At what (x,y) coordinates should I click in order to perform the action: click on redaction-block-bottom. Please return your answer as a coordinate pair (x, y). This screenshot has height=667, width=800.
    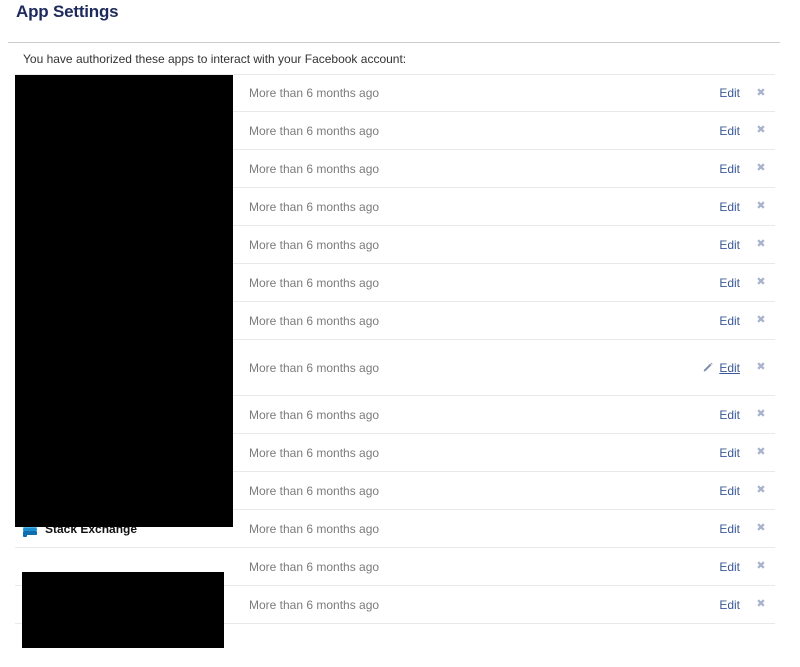
    Looking at the image, I should click on (123, 610).